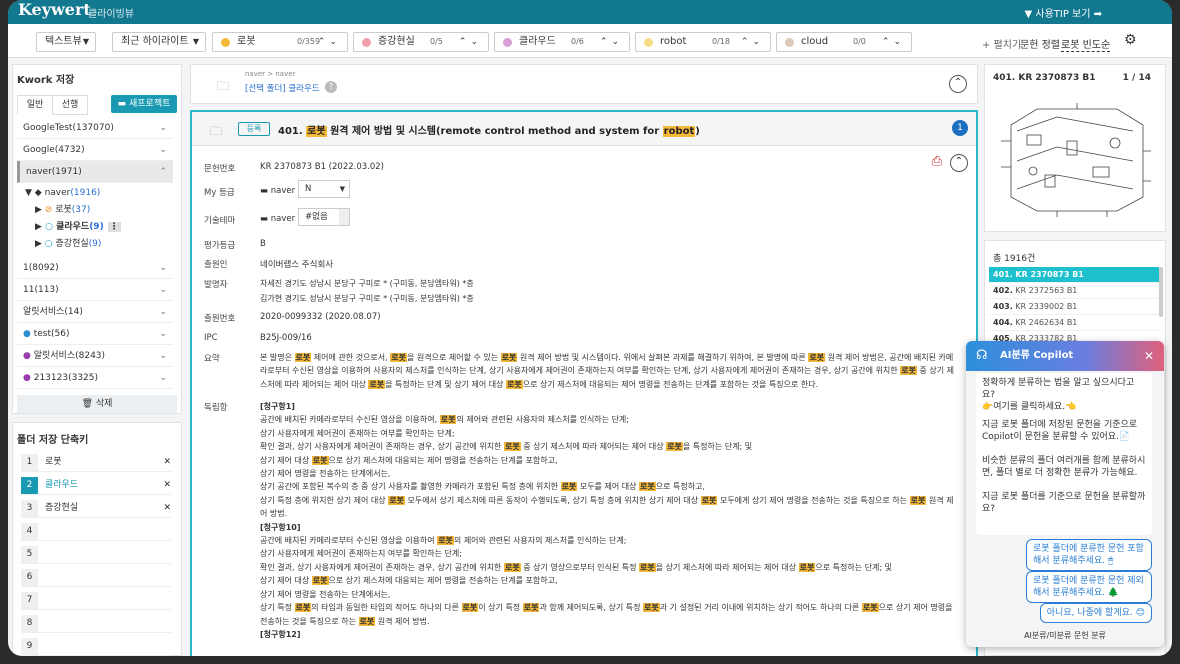 This screenshot has height=664, width=1180. I want to click on shortcut-item: 6, so click(96, 577).